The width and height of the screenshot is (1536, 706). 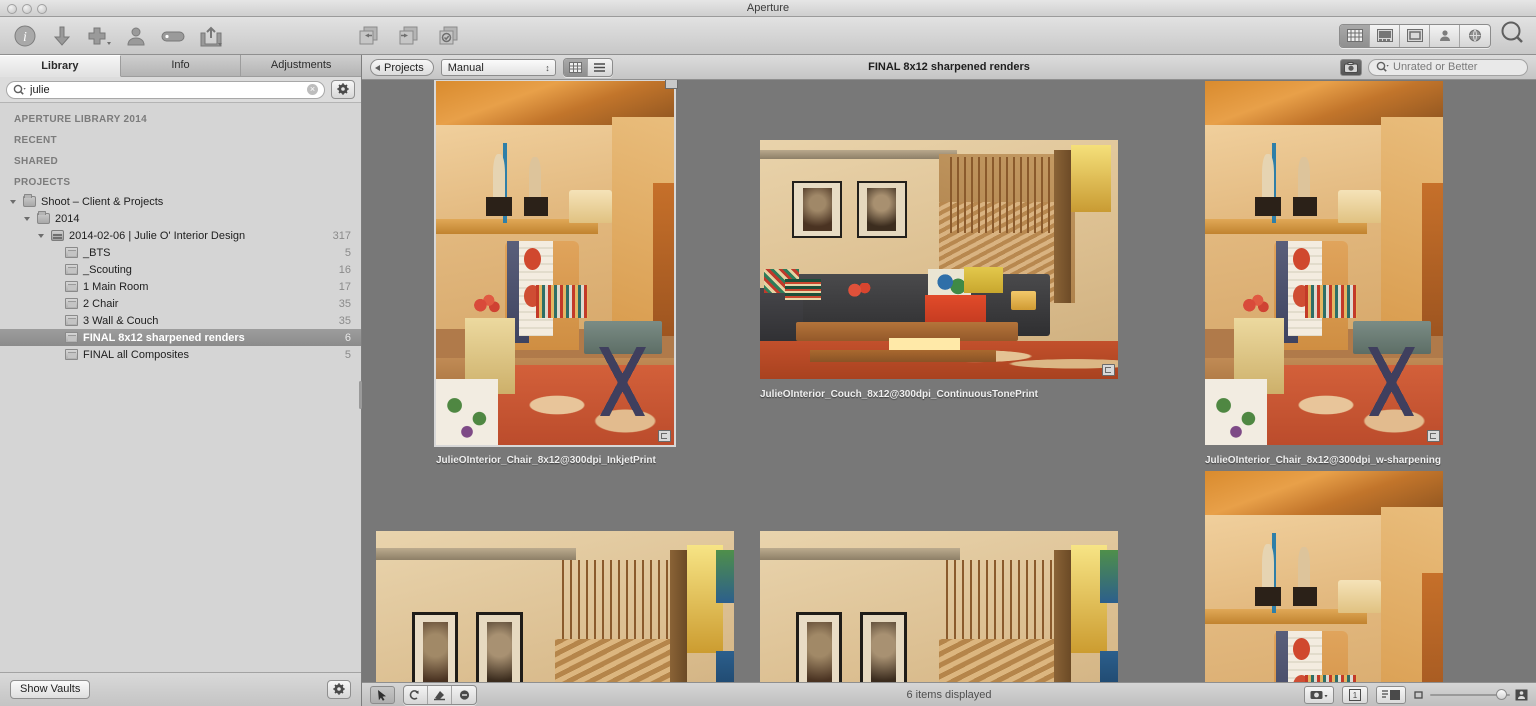 I want to click on section-projects: PROJECTS, so click(x=42, y=182).